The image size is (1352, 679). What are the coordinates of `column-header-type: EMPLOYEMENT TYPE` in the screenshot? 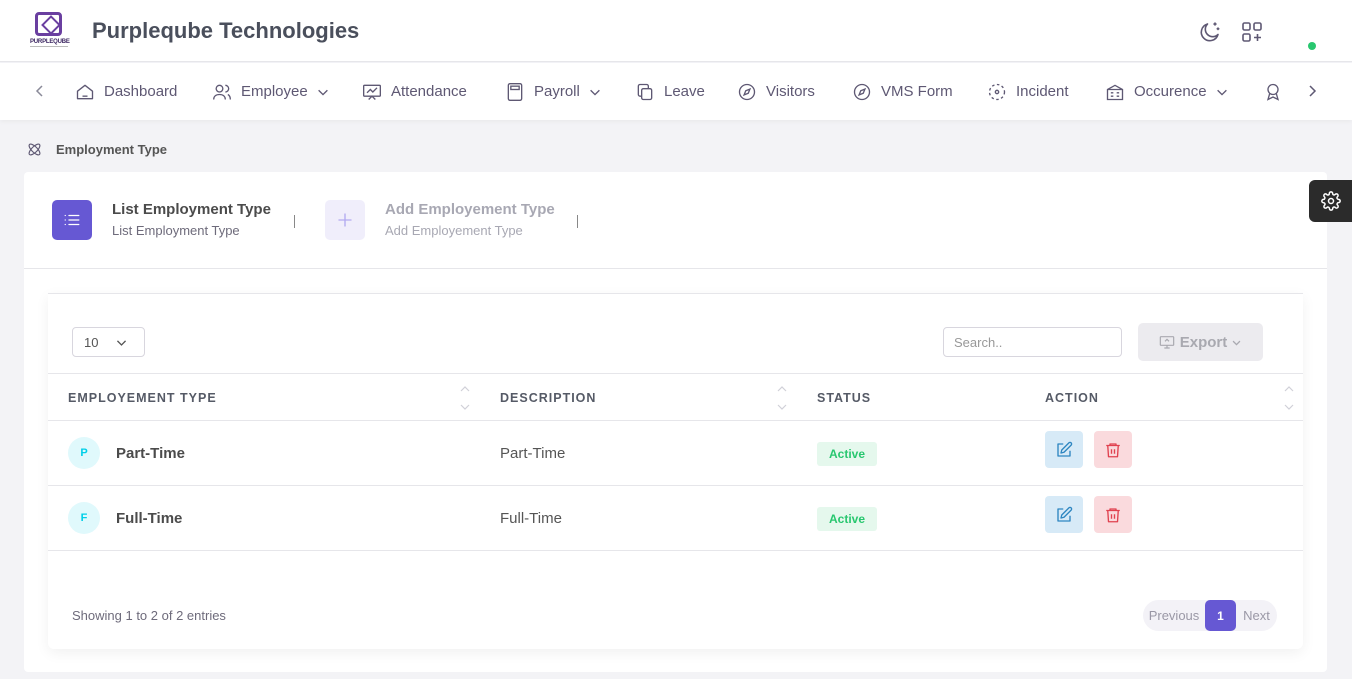 It's located at (142, 398).